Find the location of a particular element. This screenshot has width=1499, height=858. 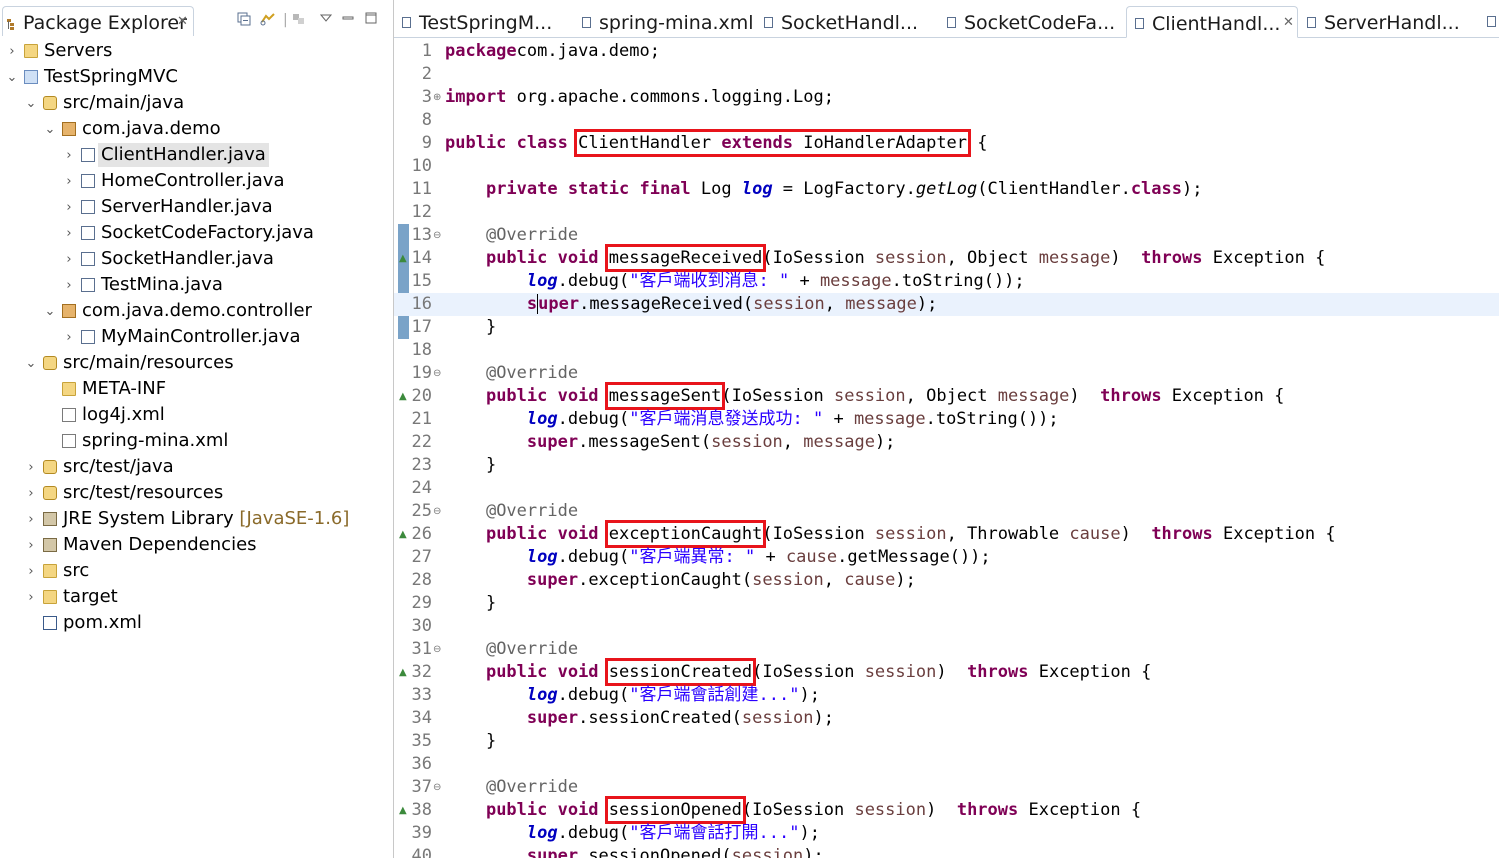

code-line: 36 is located at coordinates (946, 764).